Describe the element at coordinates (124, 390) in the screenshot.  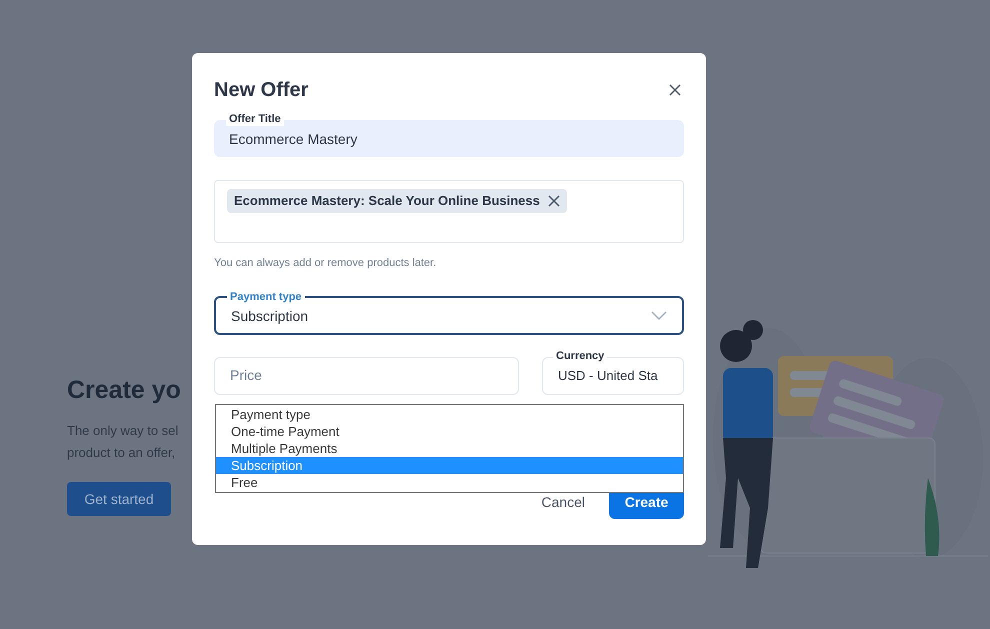
I see `page-heading: Create yo` at that location.